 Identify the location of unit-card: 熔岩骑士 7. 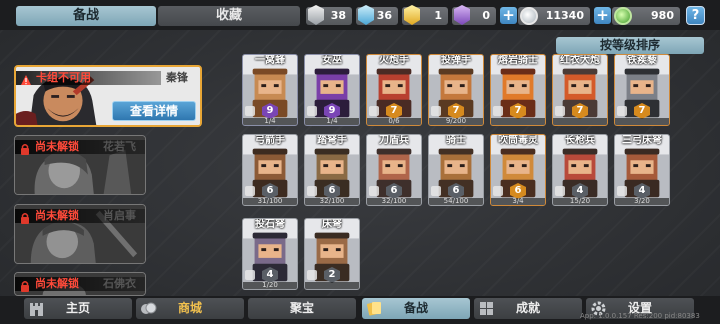
(518, 90).